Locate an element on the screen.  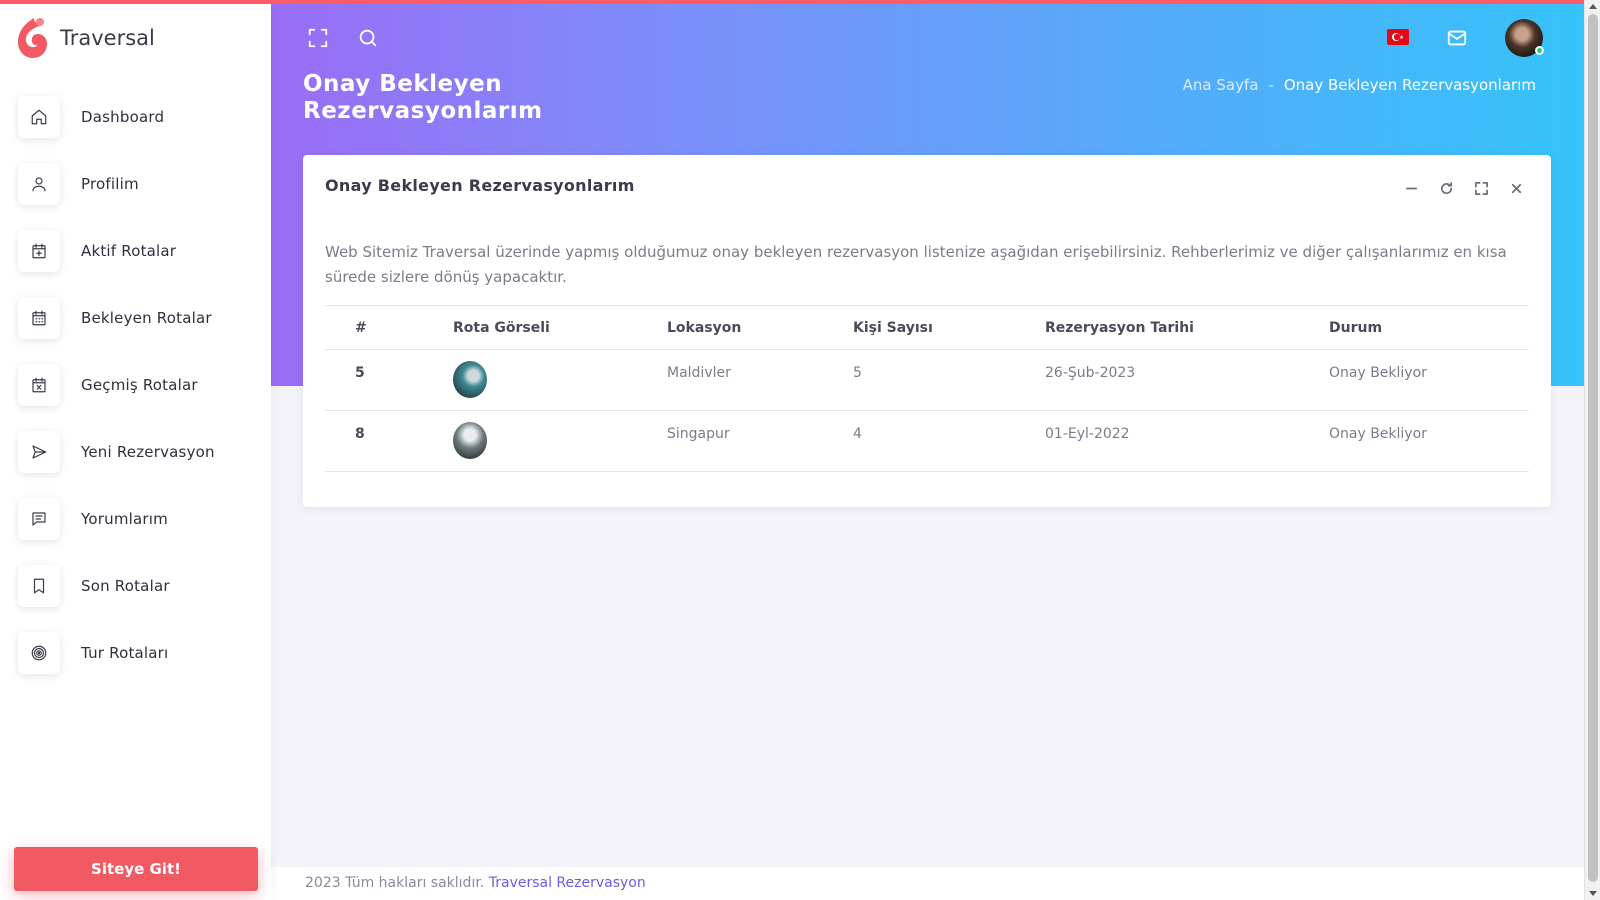
sidebar-item-label: Yorumlarım is located at coordinates (124, 518).